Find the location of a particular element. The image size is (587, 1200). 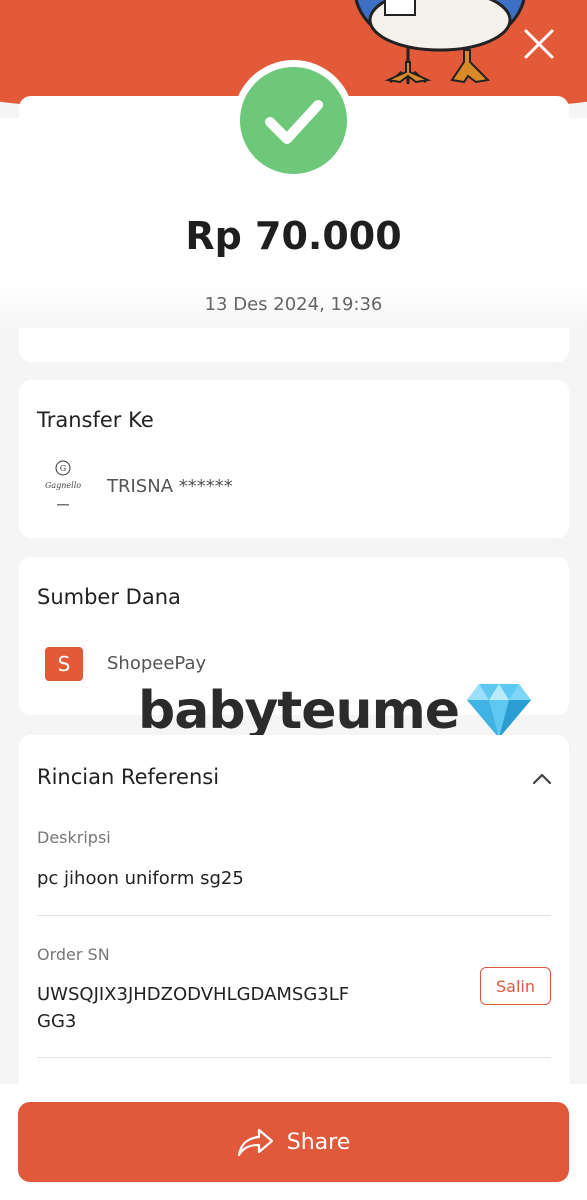

recipient-name: TRISNA ****** is located at coordinates (170, 486).